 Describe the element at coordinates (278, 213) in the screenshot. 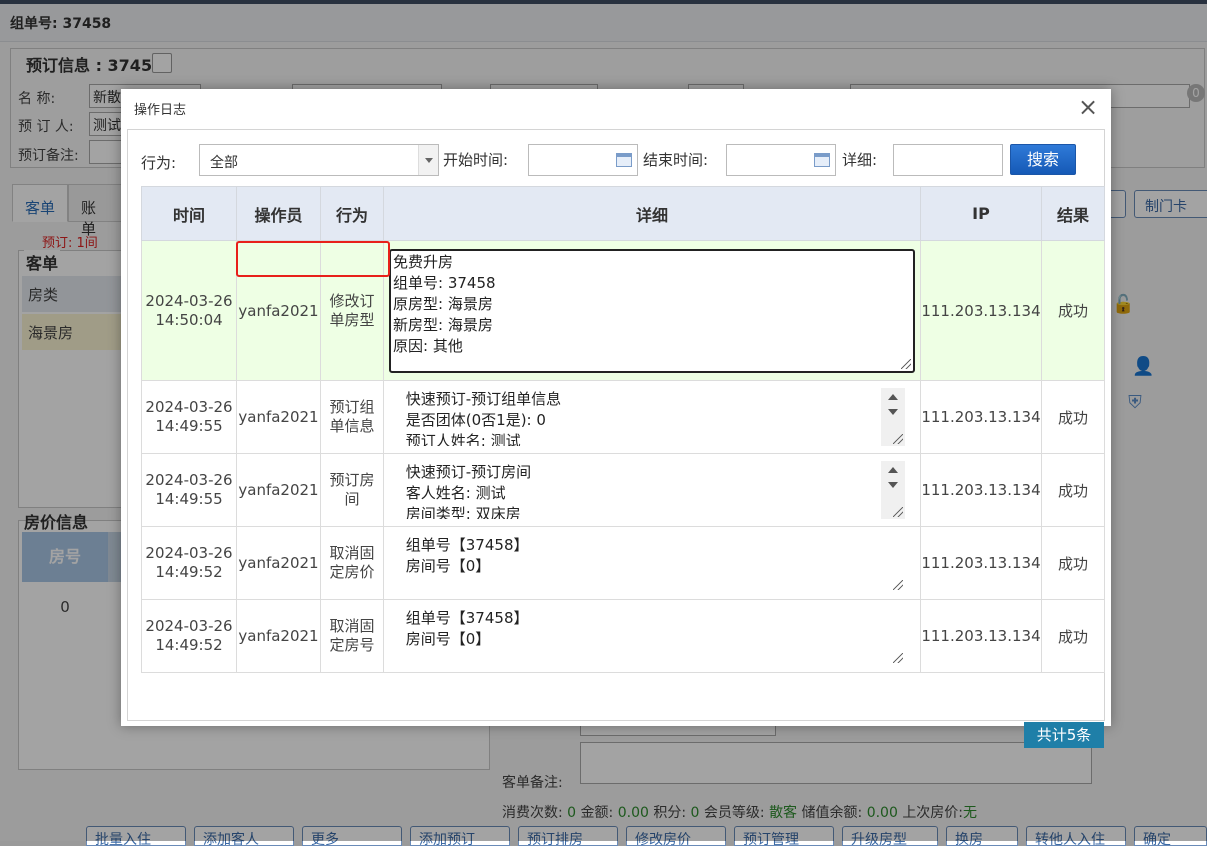

I see `column-header-operator: 操作员` at that location.